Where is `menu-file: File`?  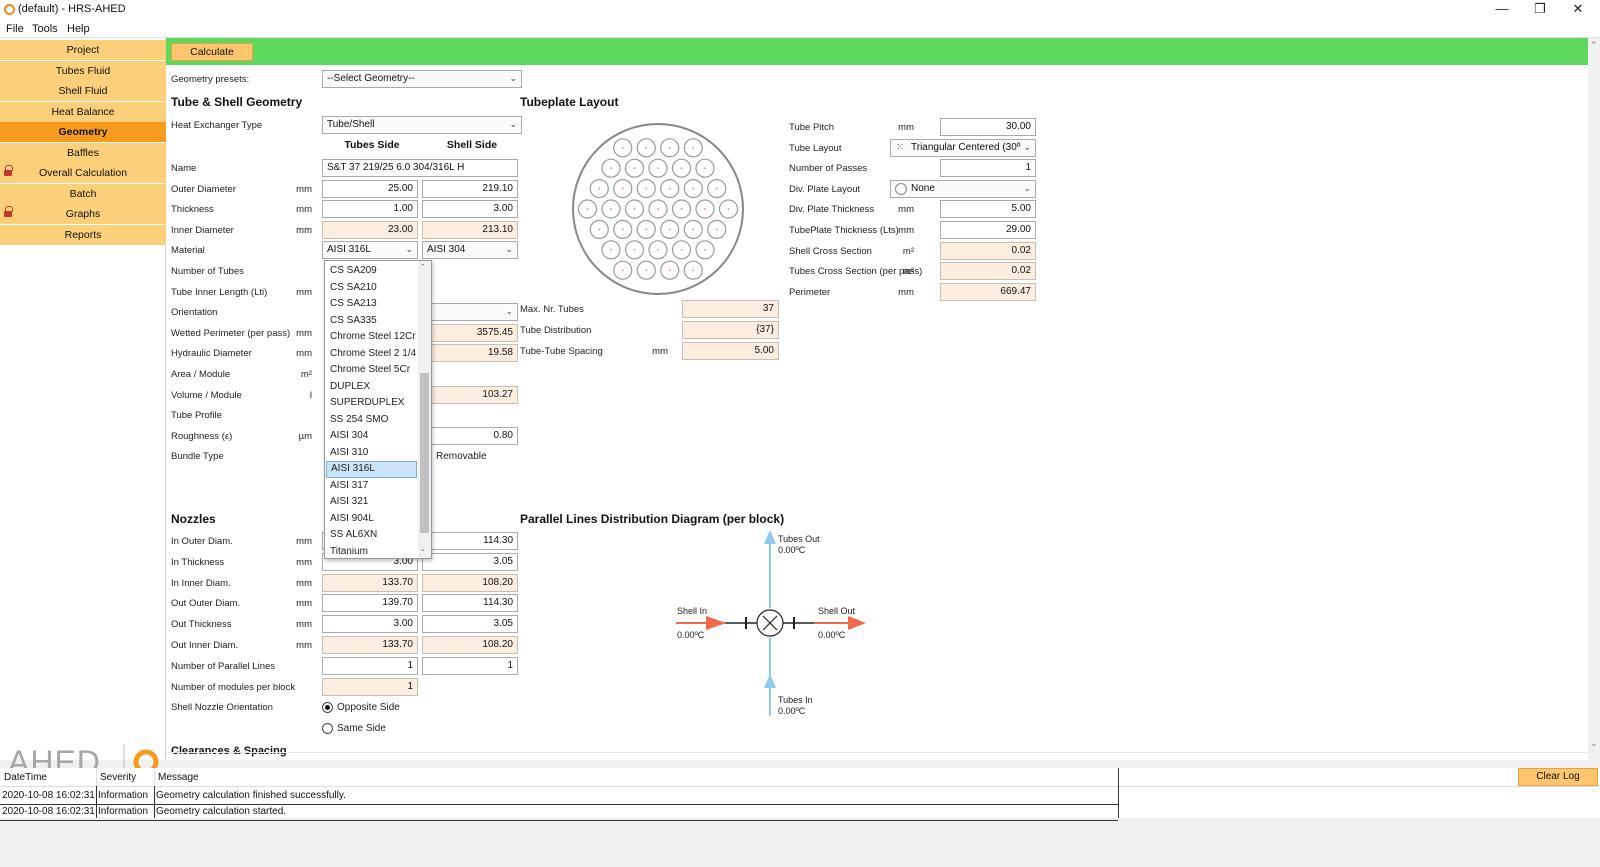 menu-file: File is located at coordinates (15, 29).